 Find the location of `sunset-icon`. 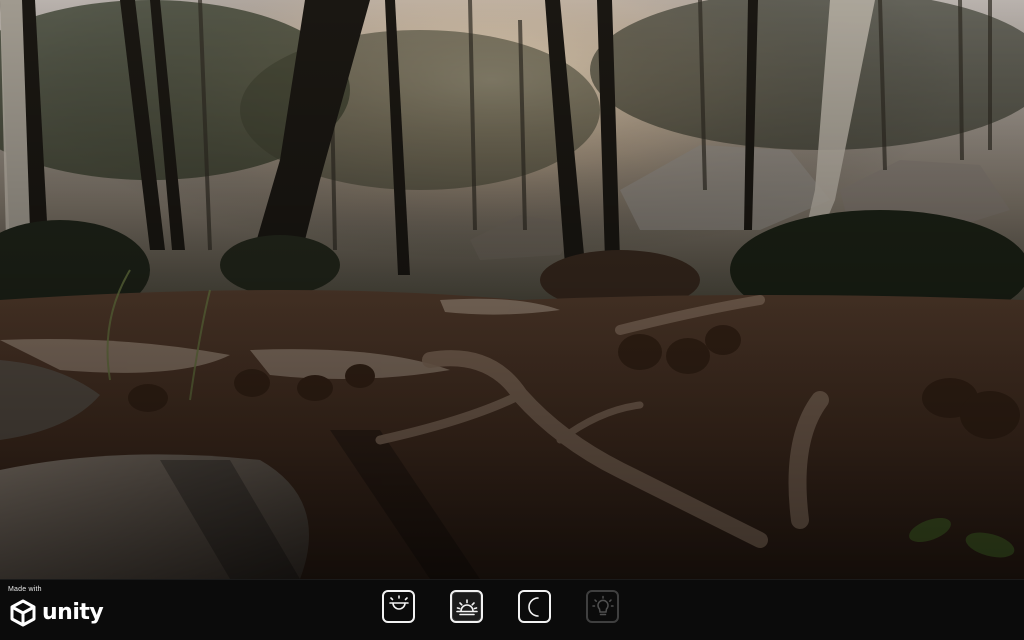

sunset-icon is located at coordinates (466, 606).